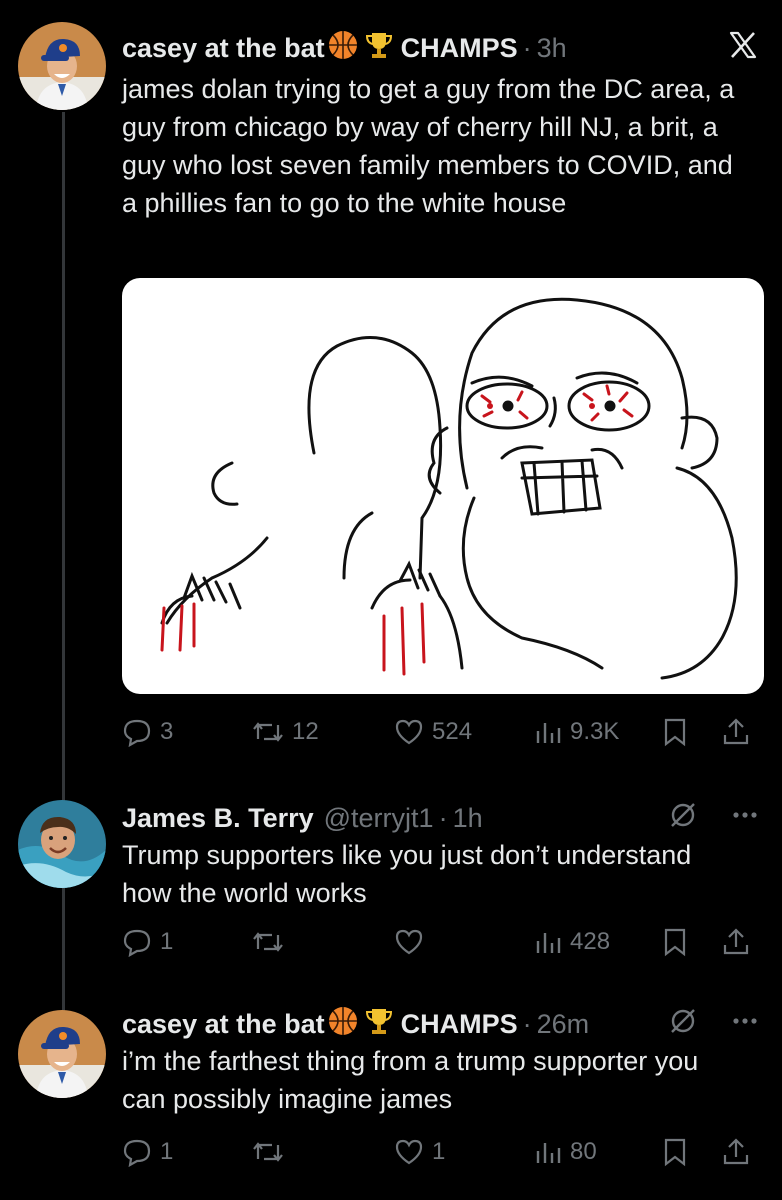  I want to click on reply-count: 3, so click(167, 731).